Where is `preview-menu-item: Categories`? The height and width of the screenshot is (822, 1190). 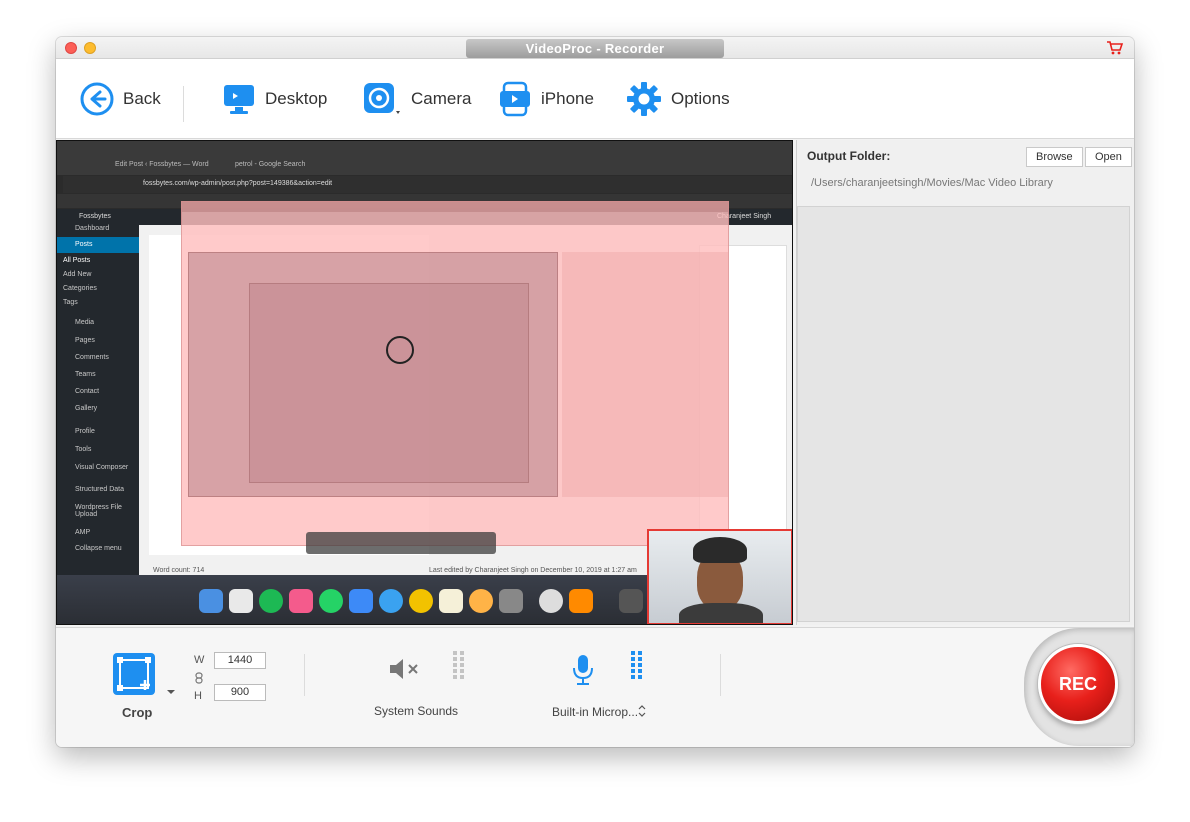
preview-menu-item: Categories is located at coordinates (80, 288).